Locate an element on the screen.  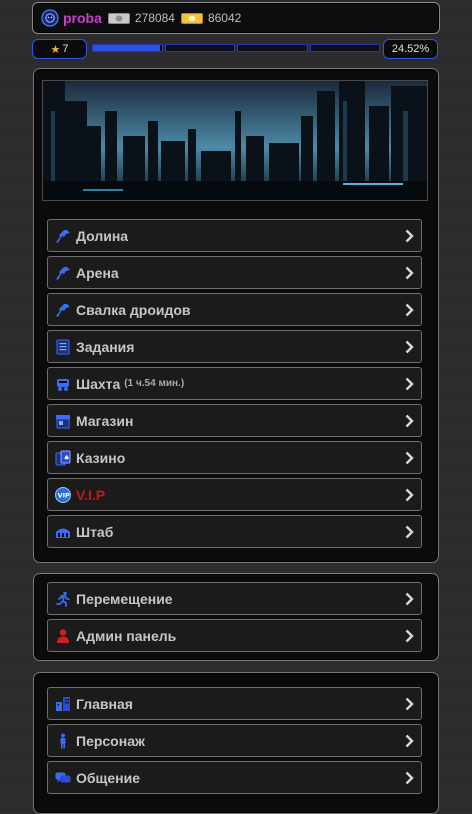
menu-item-label: Перемещение is located at coordinates (124, 598).